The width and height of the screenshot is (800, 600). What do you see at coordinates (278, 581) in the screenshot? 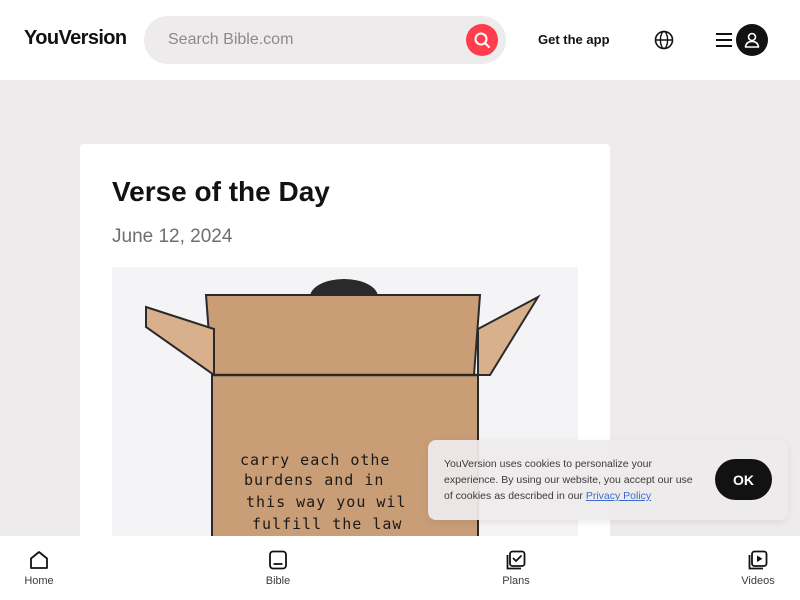
I see `nav-label-bible: Bible` at bounding box center [278, 581].